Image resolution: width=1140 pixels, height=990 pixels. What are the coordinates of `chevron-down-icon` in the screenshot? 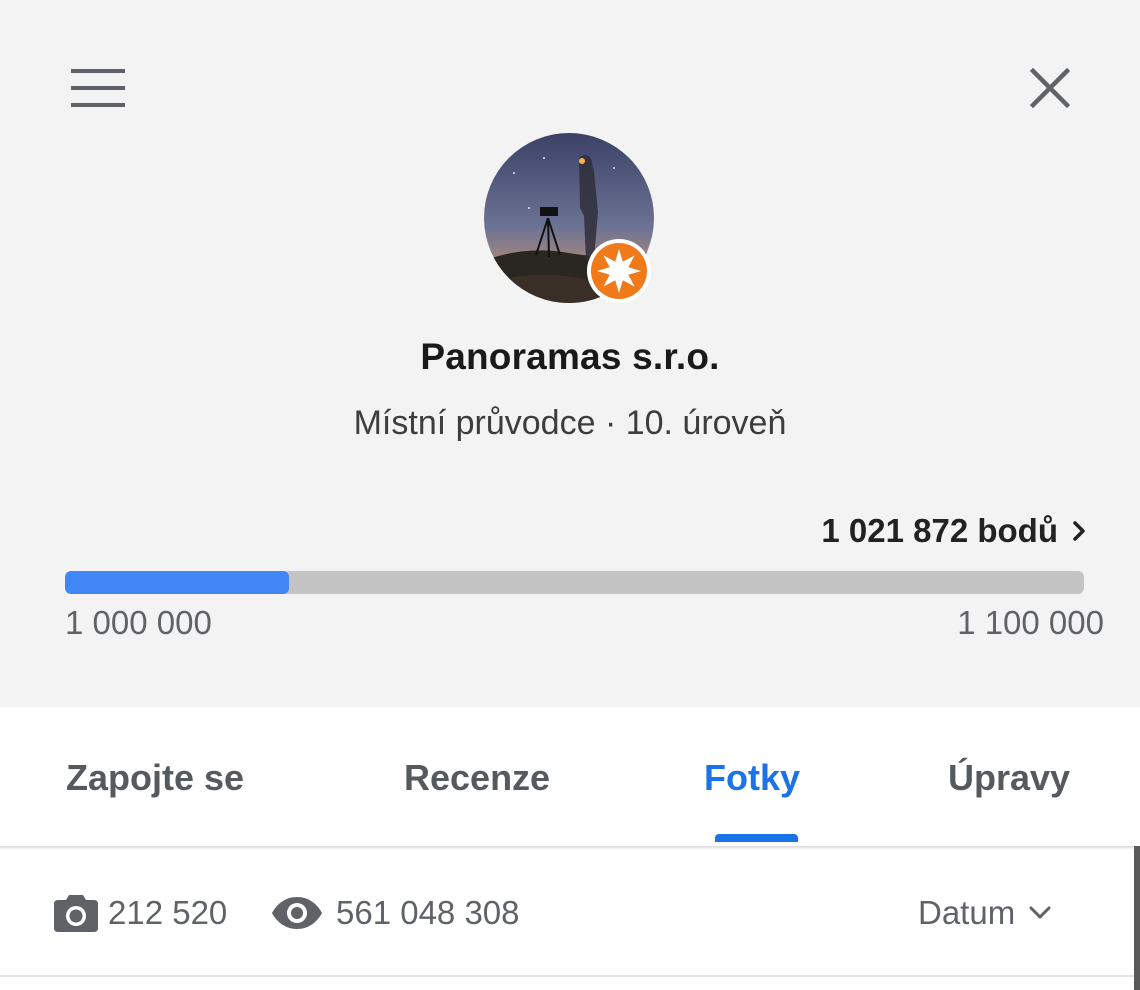 It's located at (1040, 912).